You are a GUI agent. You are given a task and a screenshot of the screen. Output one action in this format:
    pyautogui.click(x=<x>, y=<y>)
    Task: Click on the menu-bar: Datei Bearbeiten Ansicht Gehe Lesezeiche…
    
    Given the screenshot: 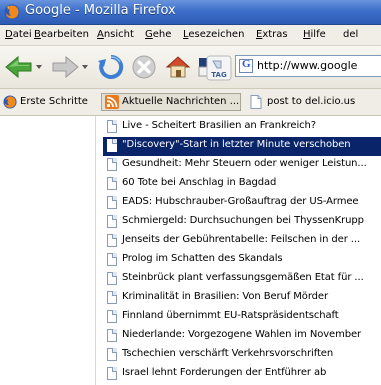 What is the action you would take?
    pyautogui.click(x=190, y=35)
    